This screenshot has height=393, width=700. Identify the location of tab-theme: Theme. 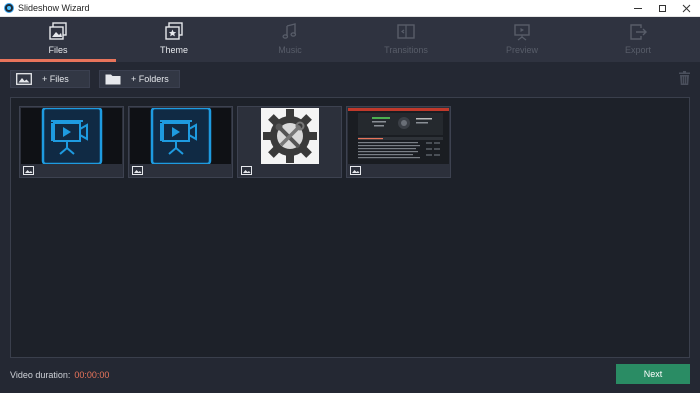
(174, 39).